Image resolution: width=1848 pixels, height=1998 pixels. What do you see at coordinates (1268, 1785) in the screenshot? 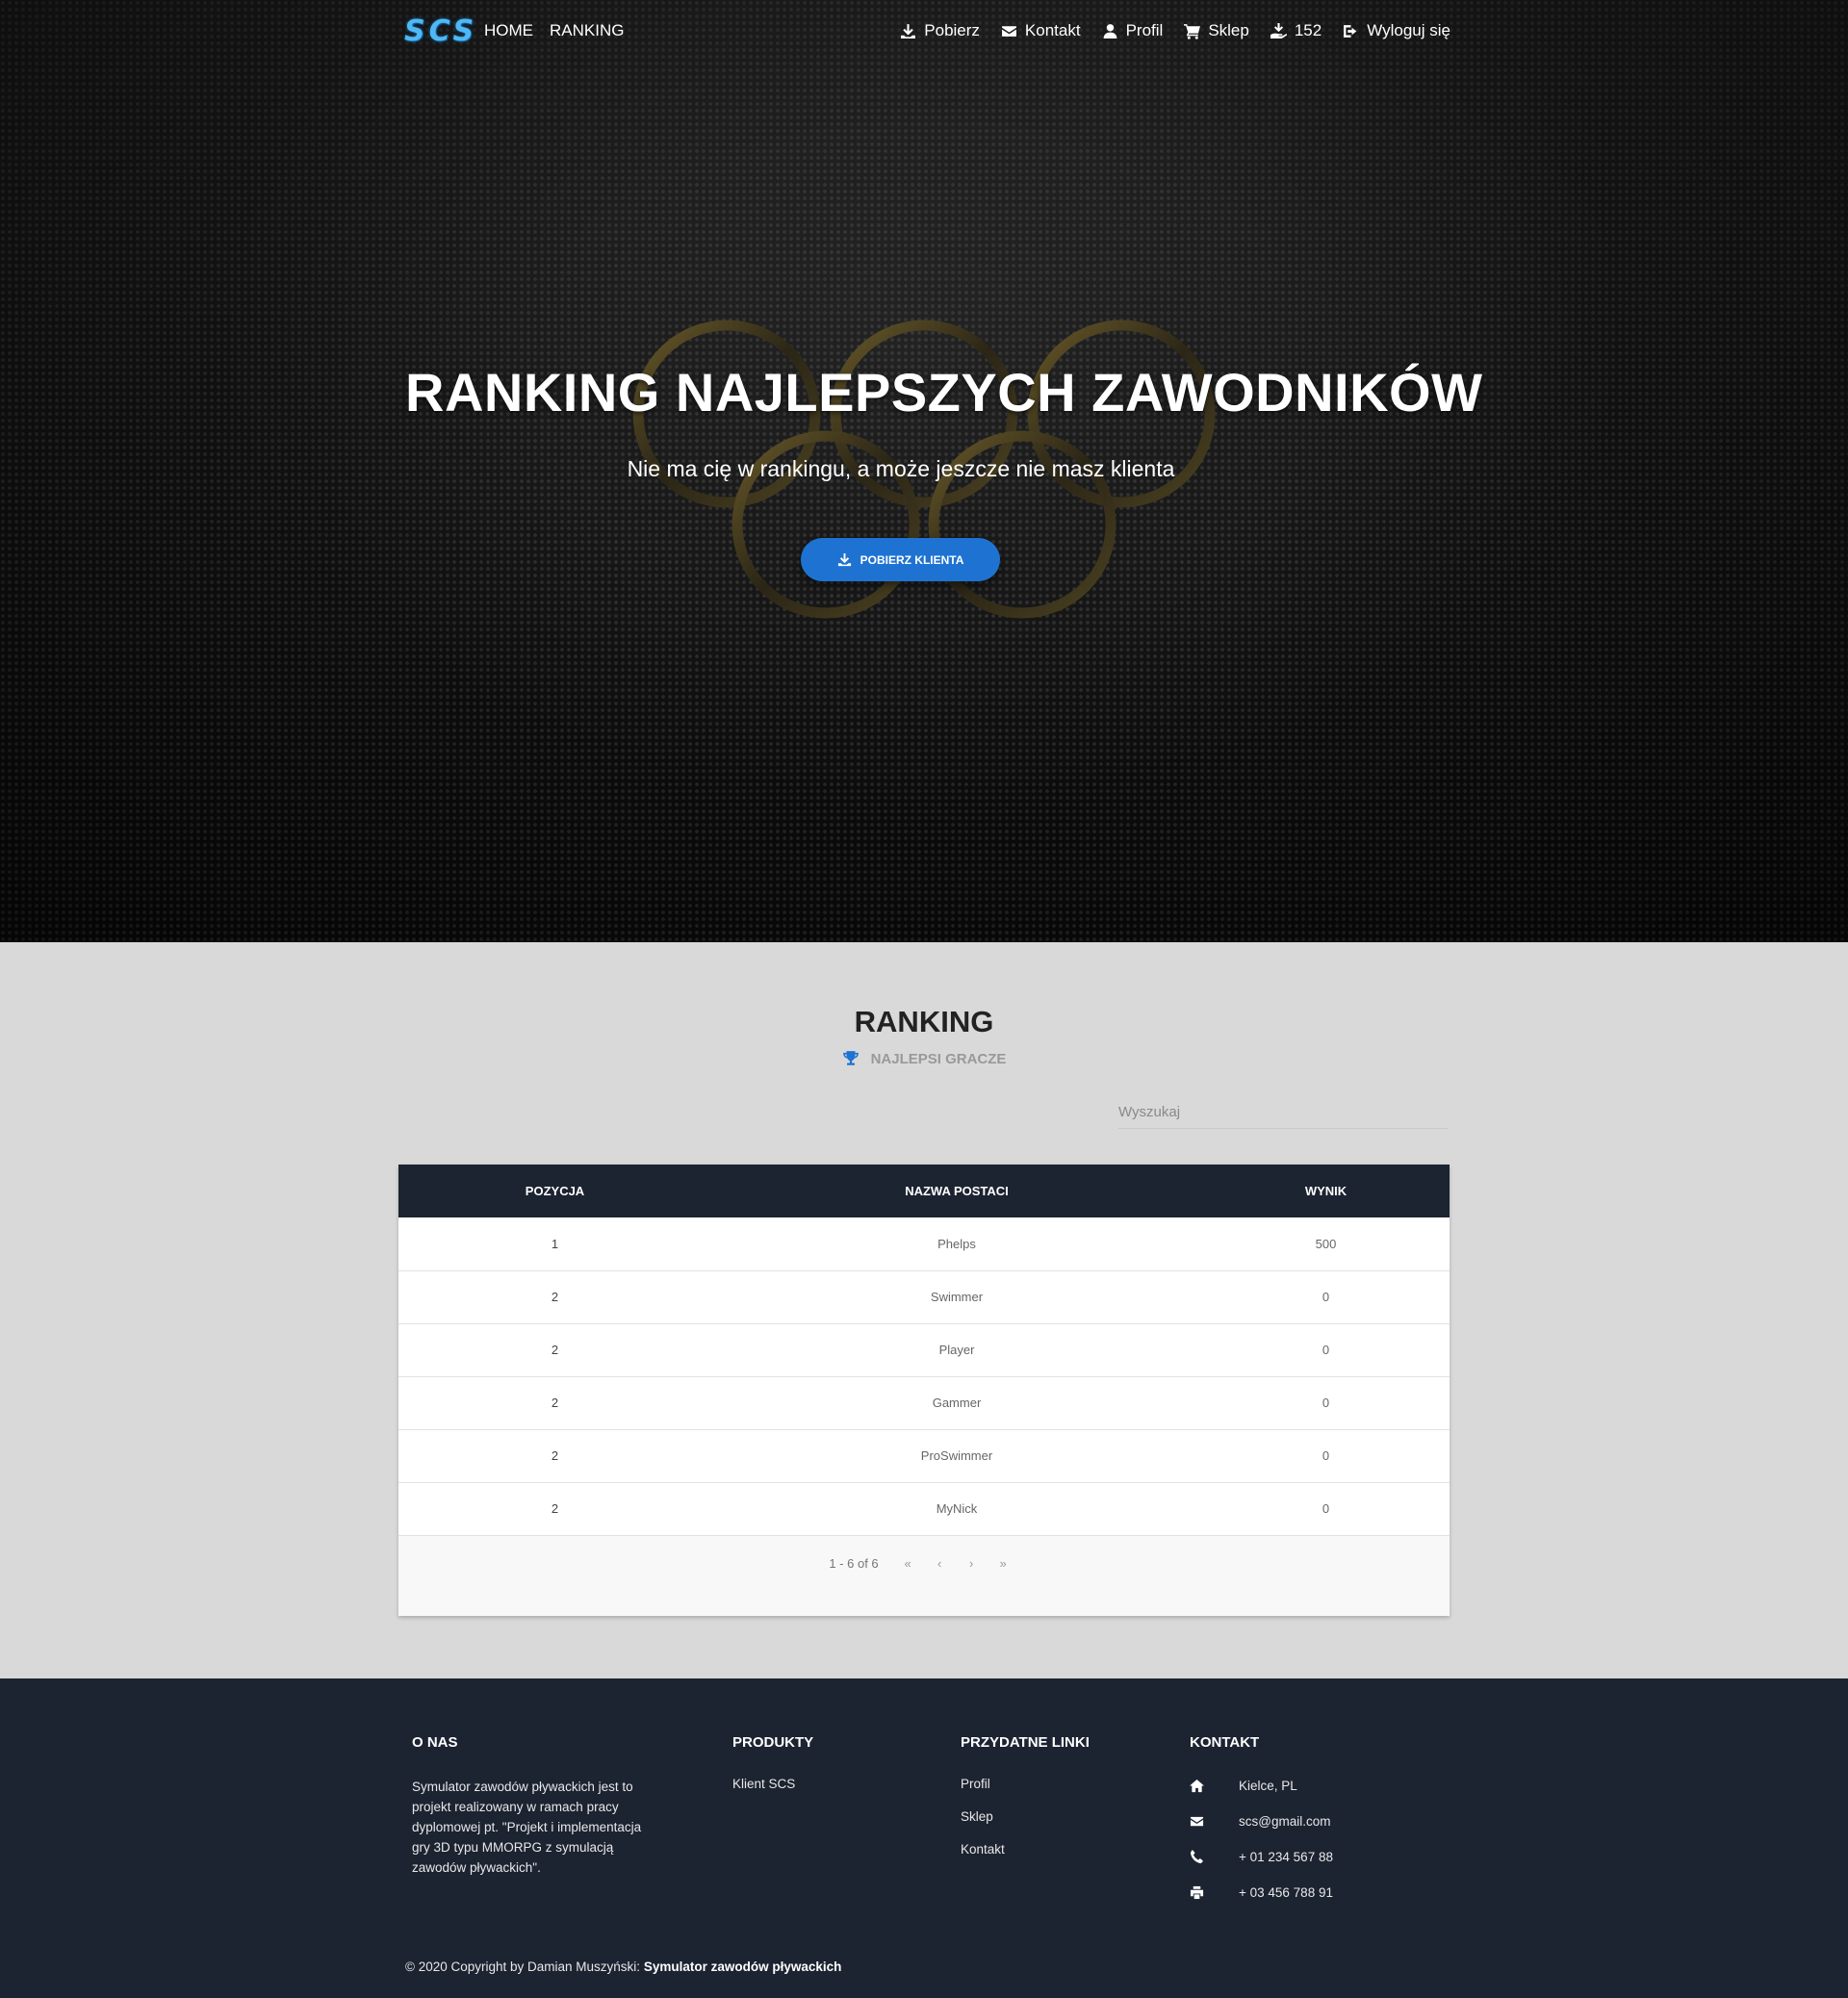
I see `contact-address-text: Kielce, PL` at bounding box center [1268, 1785].